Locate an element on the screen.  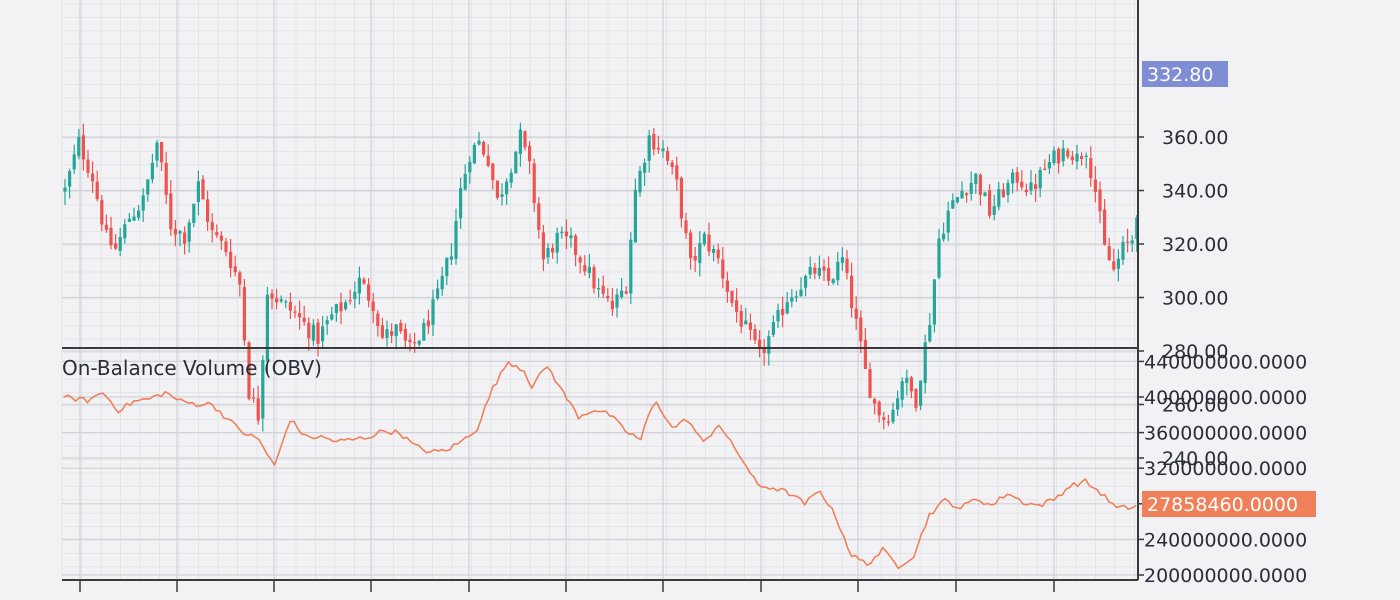
obv-tick-label: 360000000.0000 is located at coordinates (1225, 434).